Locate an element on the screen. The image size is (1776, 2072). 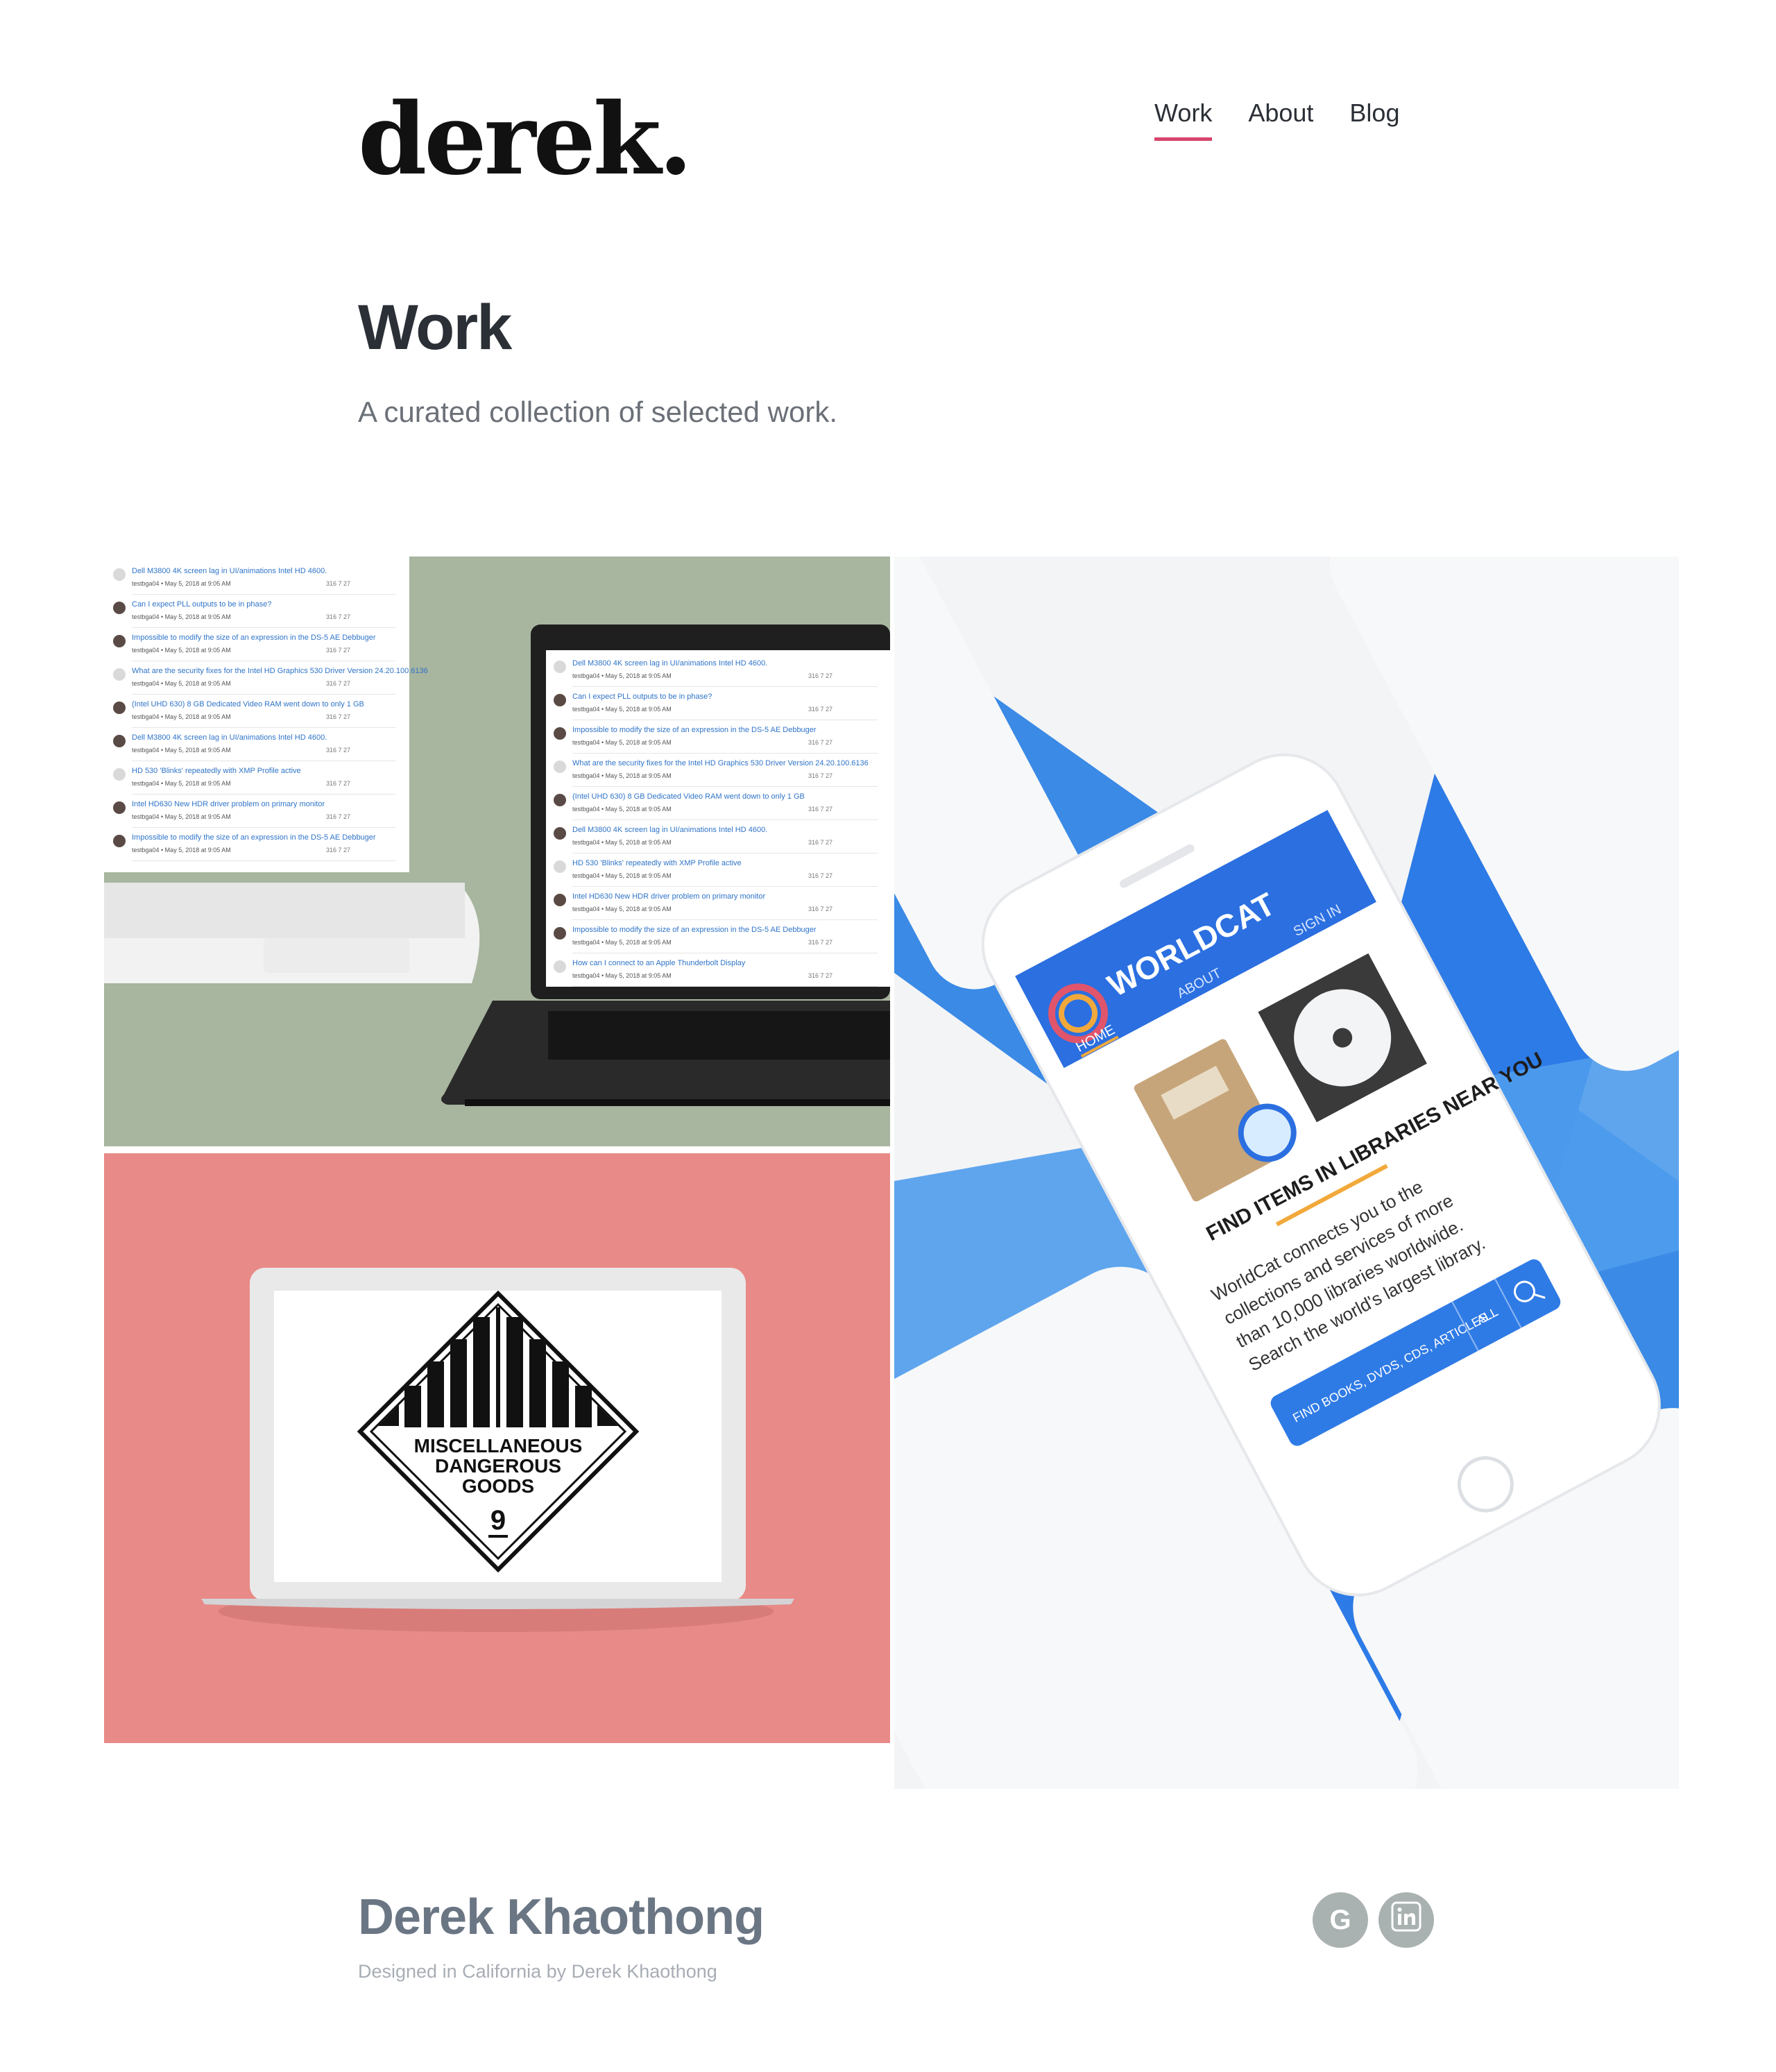
nav-item-work: Work is located at coordinates (1183, 120).